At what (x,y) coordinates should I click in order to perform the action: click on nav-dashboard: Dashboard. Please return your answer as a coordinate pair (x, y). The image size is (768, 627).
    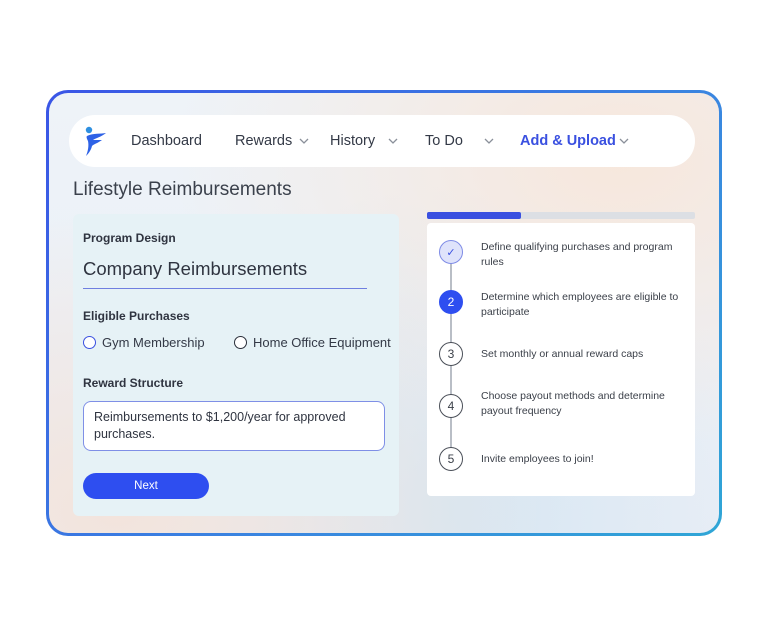
    Looking at the image, I should click on (166, 141).